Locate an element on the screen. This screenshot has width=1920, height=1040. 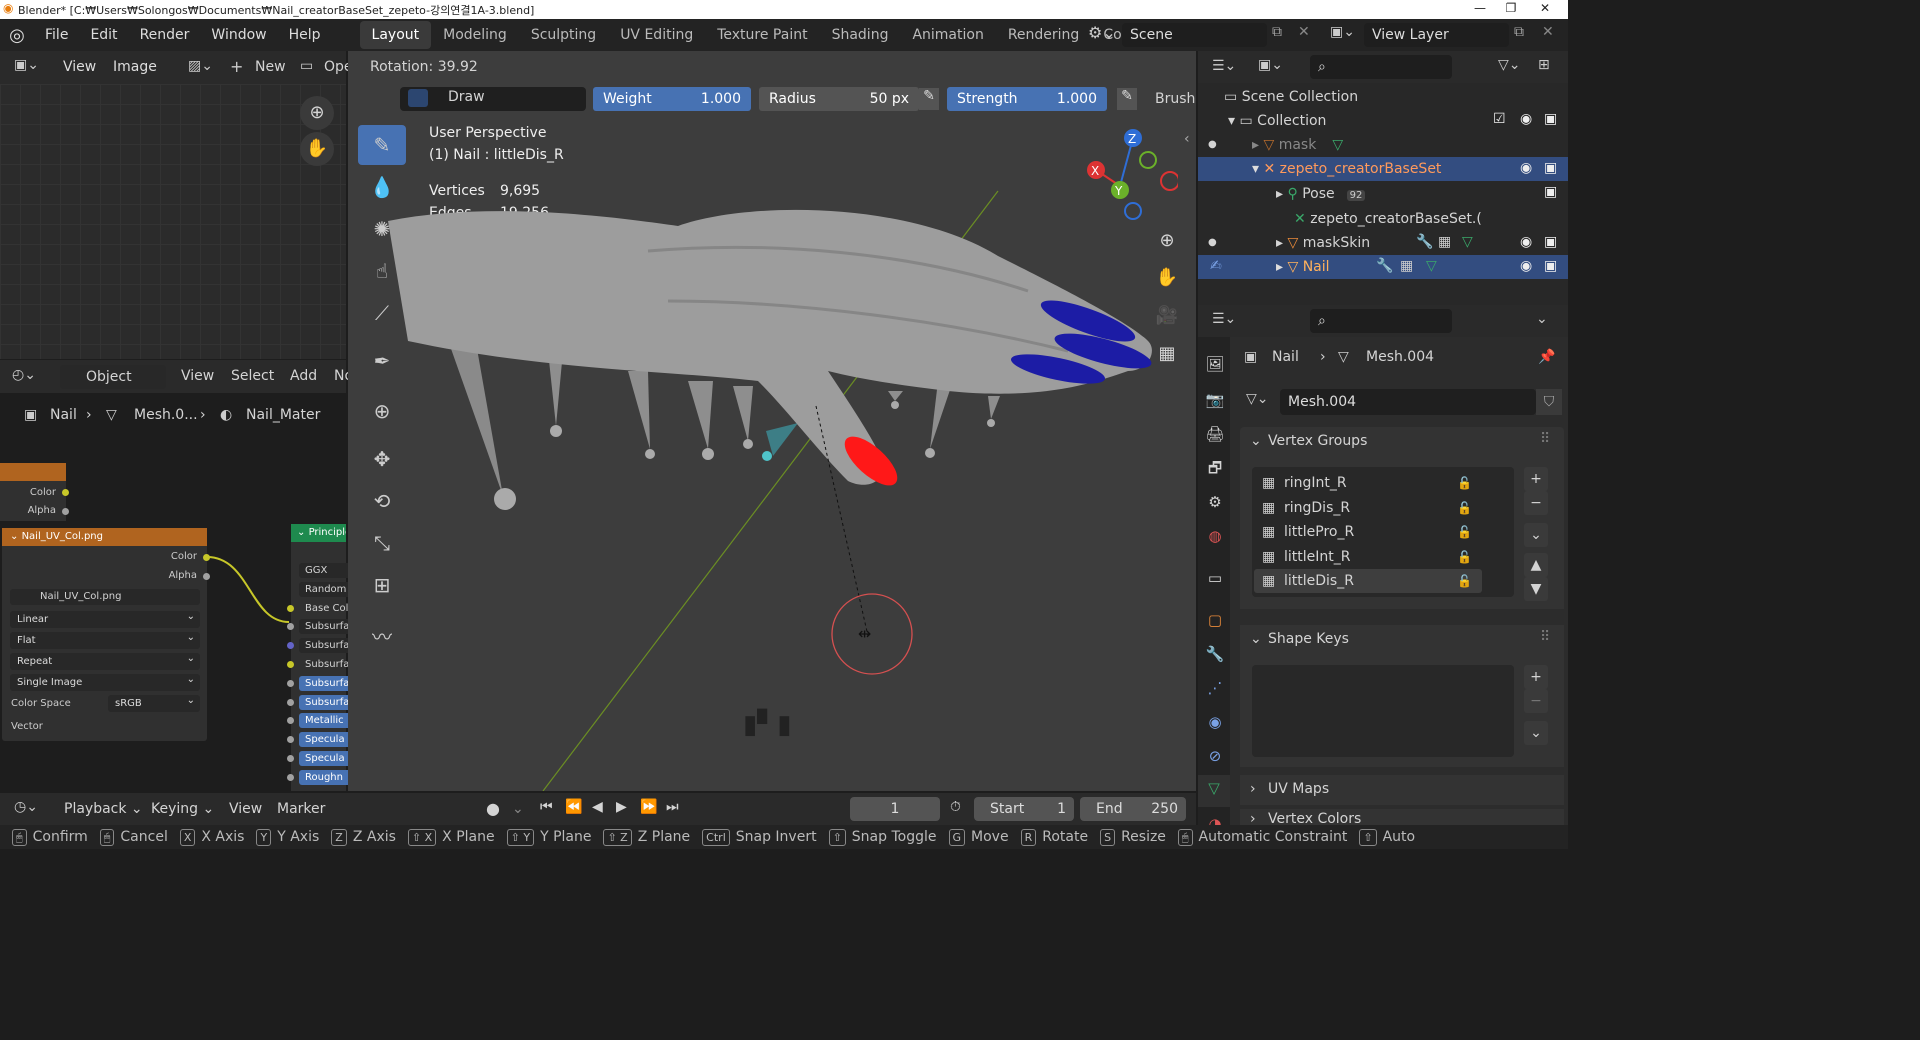
add-shape-key-button: + is located at coordinates (1536, 677).